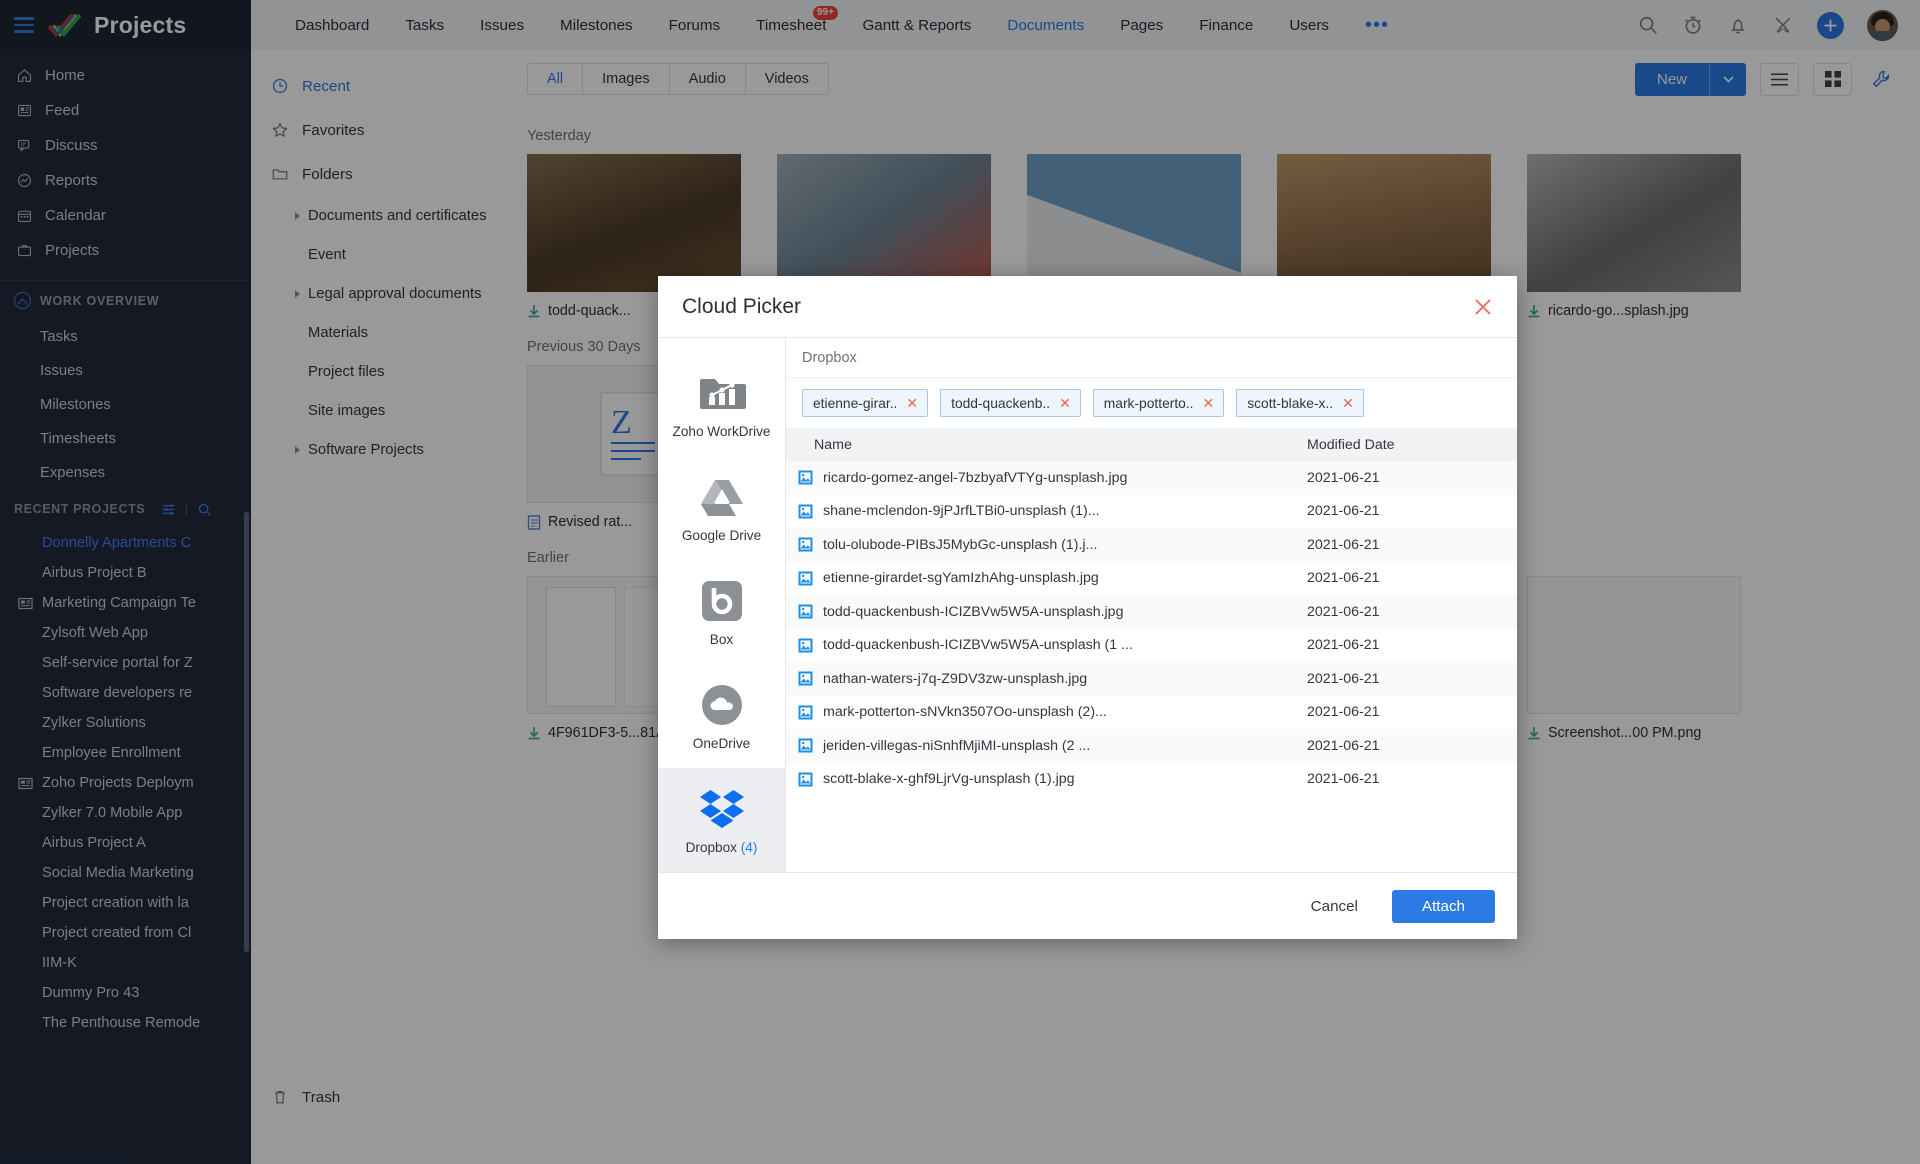 The image size is (1920, 1164). What do you see at coordinates (722, 809) in the screenshot?
I see `dropbox-icon` at bounding box center [722, 809].